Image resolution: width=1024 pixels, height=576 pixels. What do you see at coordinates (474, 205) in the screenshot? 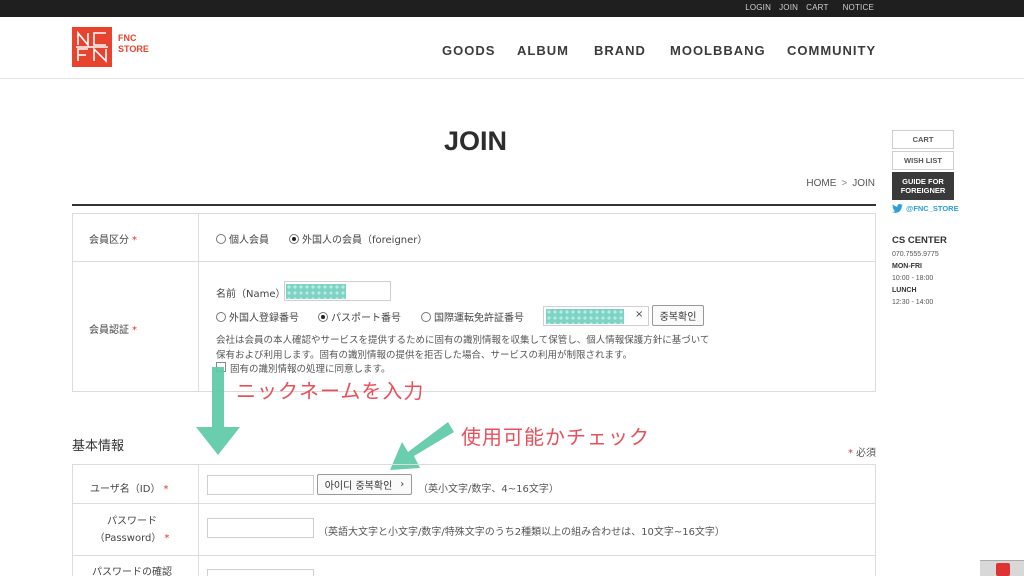
I see `title-divider` at bounding box center [474, 205].